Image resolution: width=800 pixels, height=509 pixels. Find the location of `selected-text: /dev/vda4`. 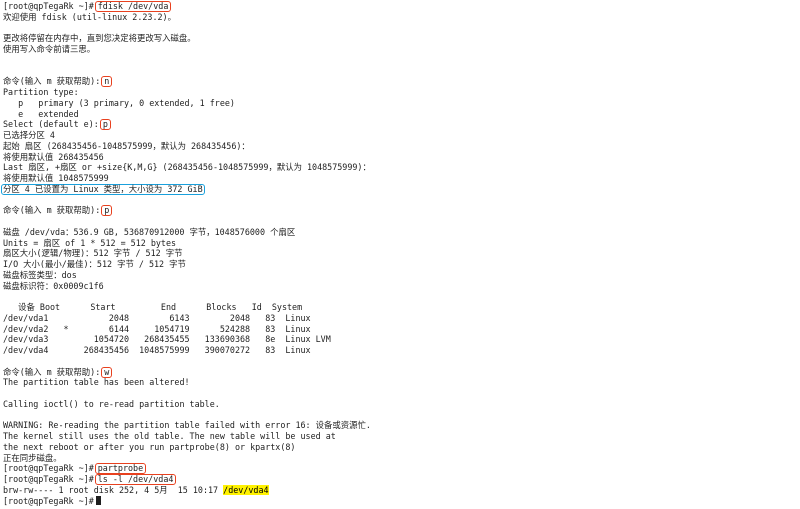

selected-text: /dev/vda4 is located at coordinates (246, 489).